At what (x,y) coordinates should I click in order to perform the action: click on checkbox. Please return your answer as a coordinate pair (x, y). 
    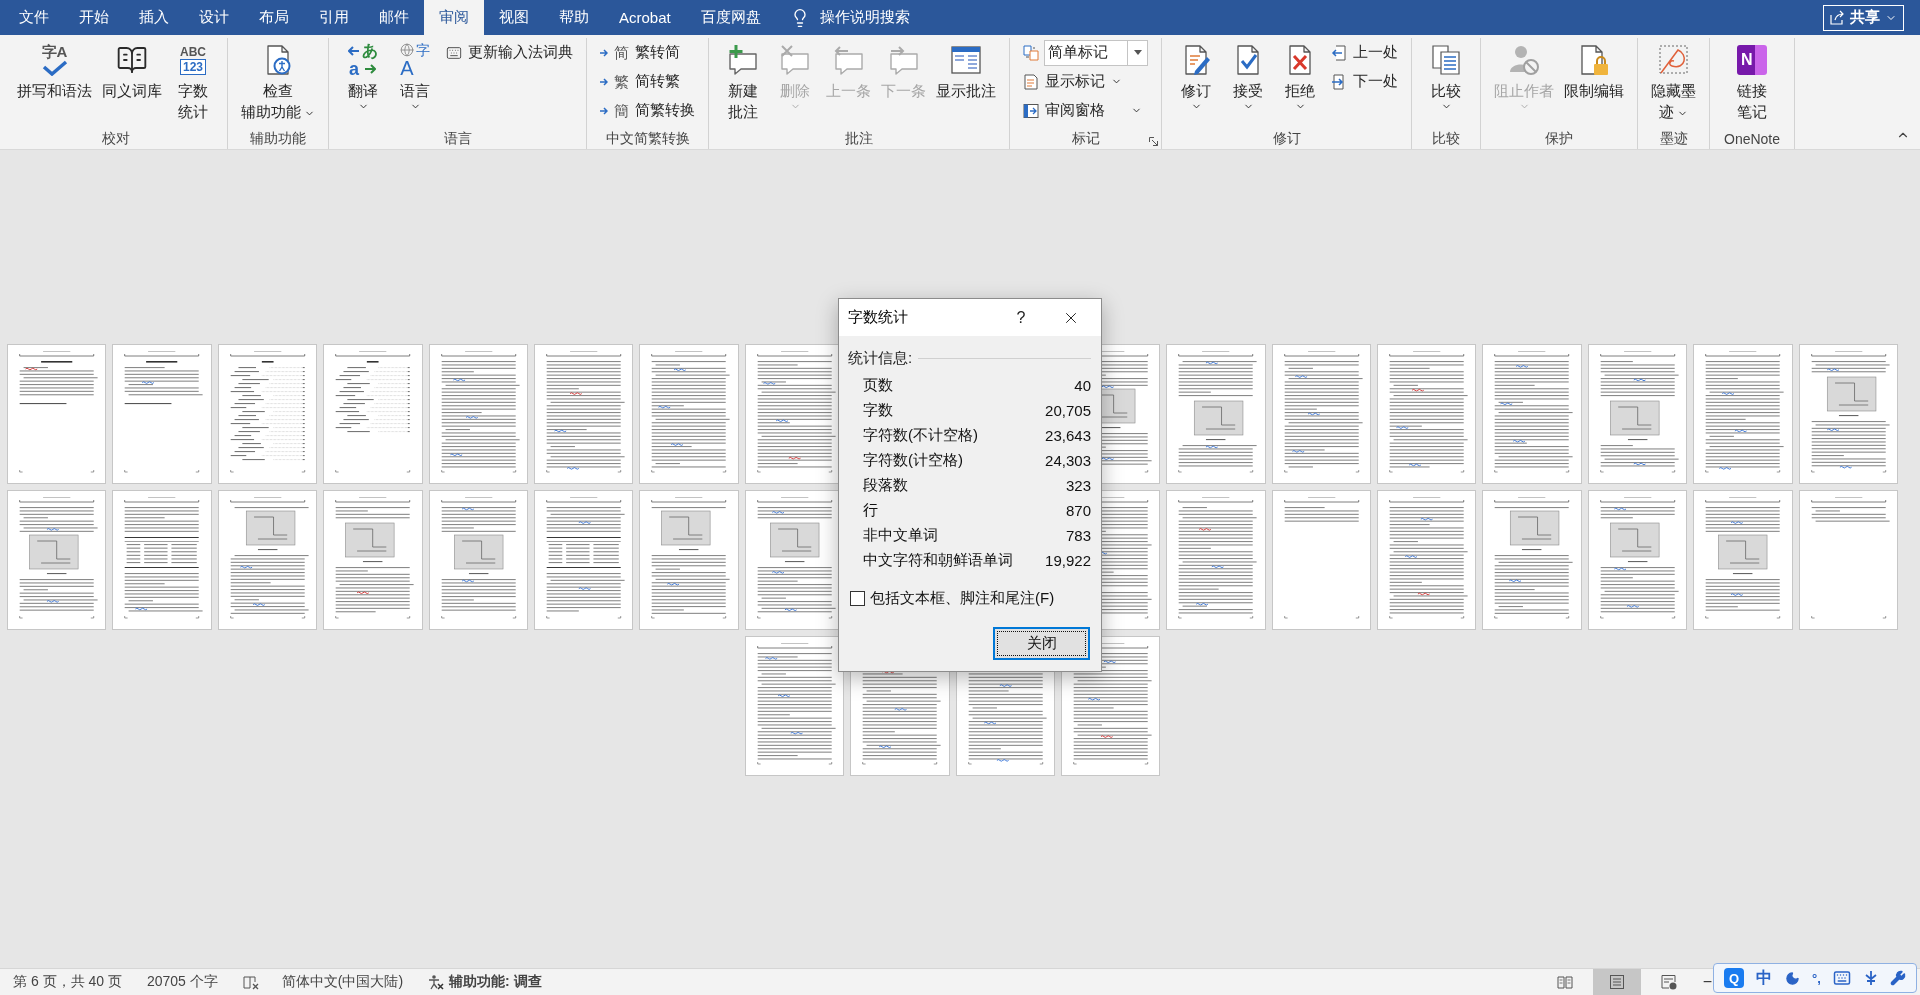
    Looking at the image, I should click on (857, 598).